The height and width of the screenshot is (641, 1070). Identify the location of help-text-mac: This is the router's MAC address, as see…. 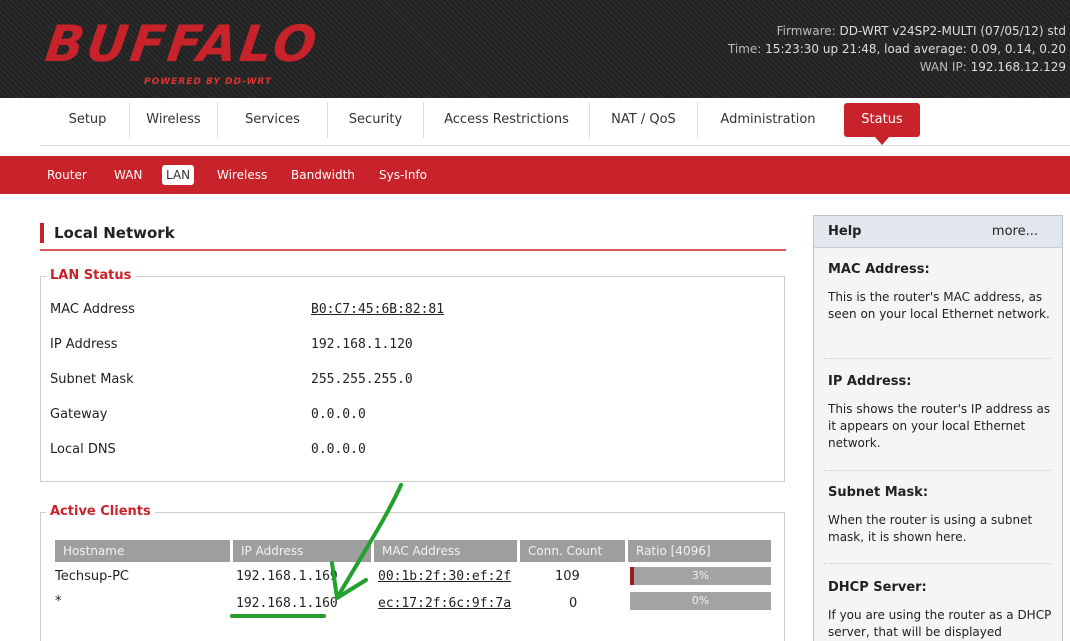
(939, 305).